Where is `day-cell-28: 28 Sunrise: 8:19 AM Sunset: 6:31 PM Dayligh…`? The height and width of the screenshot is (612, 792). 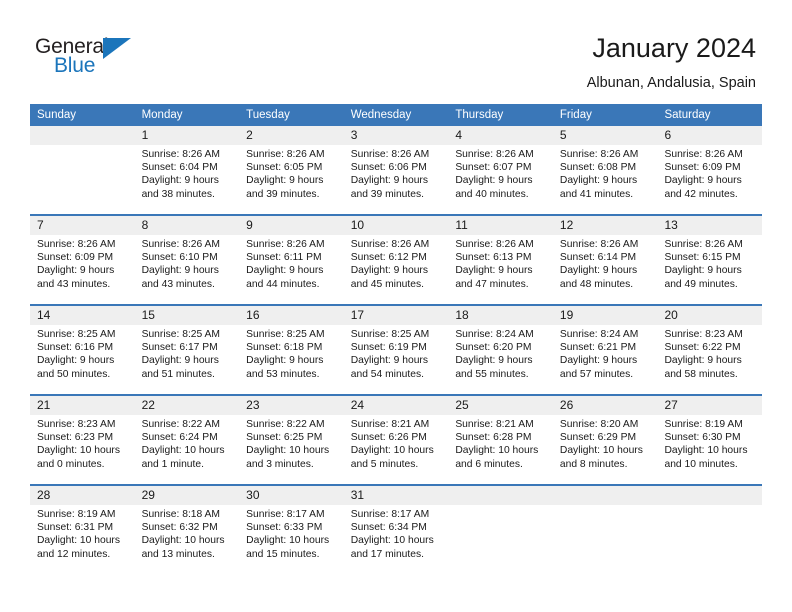 day-cell-28: 28 Sunrise: 8:19 AM Sunset: 6:31 PM Dayligh… is located at coordinates (82, 530).